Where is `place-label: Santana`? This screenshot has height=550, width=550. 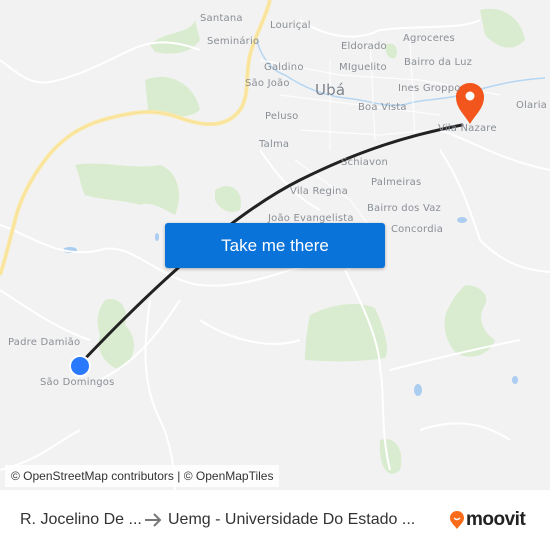
place-label: Santana is located at coordinates (221, 18).